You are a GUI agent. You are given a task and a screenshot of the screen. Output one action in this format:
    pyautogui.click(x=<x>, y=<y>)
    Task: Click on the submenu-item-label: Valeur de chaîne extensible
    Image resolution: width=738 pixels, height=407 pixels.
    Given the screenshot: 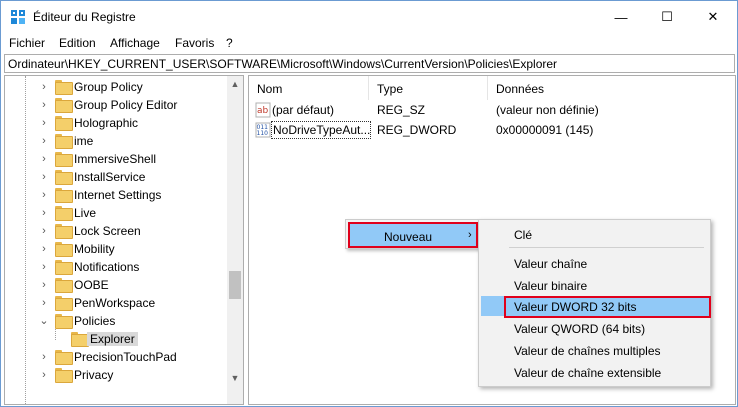 What is the action you would take?
    pyautogui.click(x=588, y=373)
    